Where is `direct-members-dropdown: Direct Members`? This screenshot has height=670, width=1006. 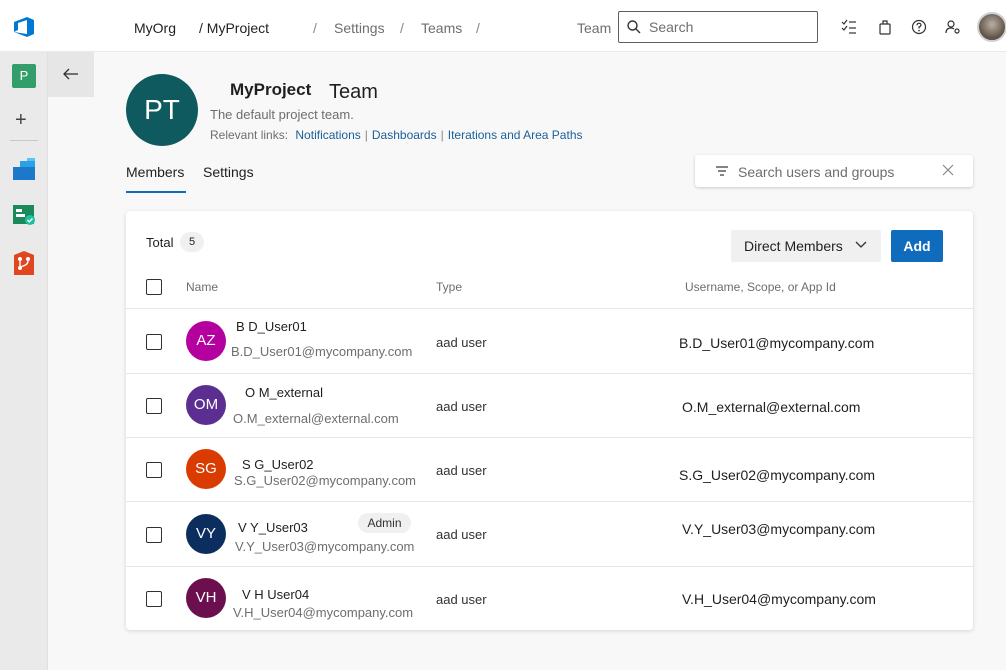
direct-members-dropdown: Direct Members is located at coordinates (806, 246).